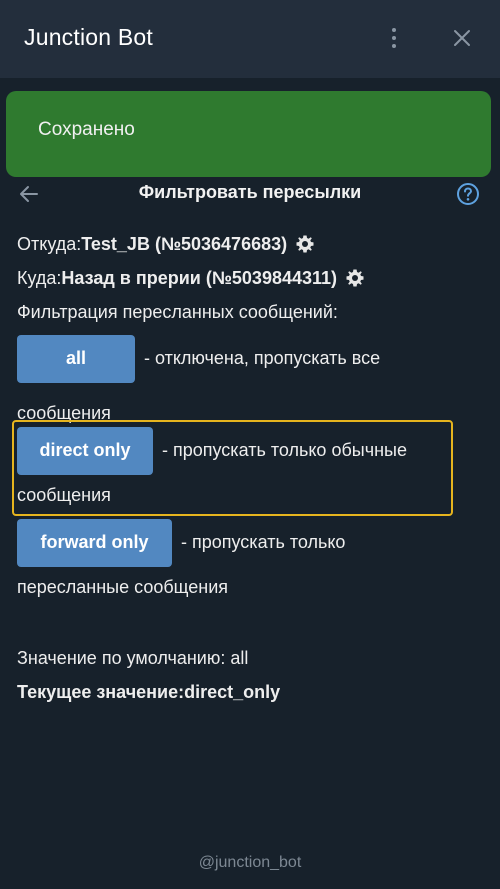 The image size is (500, 889). I want to click on option-all-description-continued: сообщения, so click(64, 413).